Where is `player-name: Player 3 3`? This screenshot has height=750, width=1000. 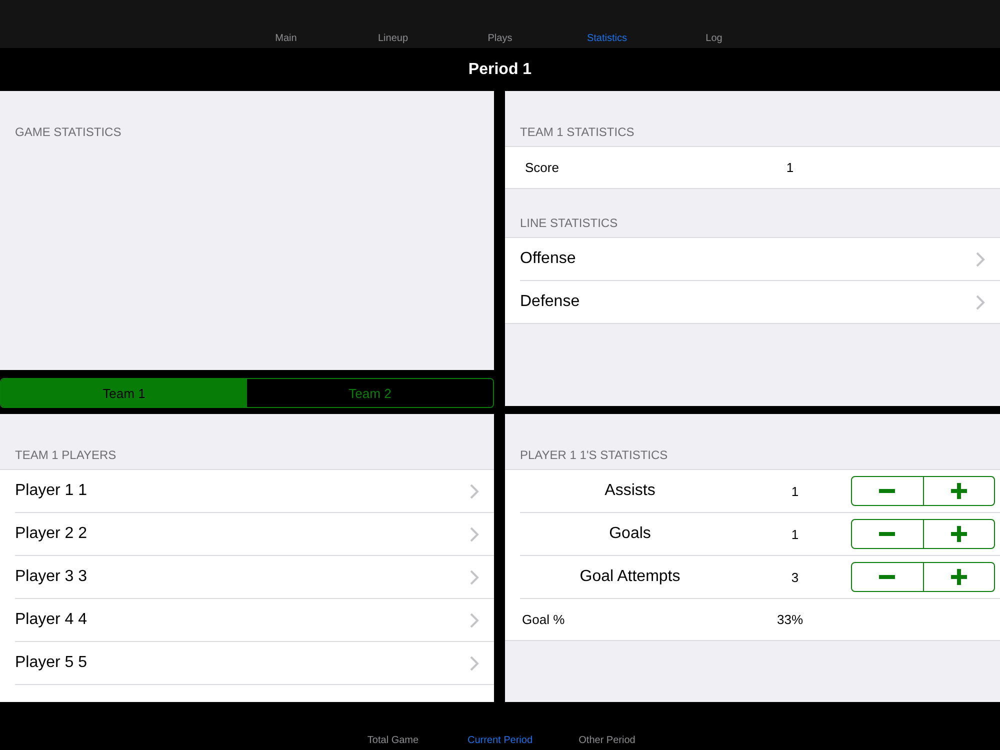
player-name: Player 3 3 is located at coordinates (51, 577).